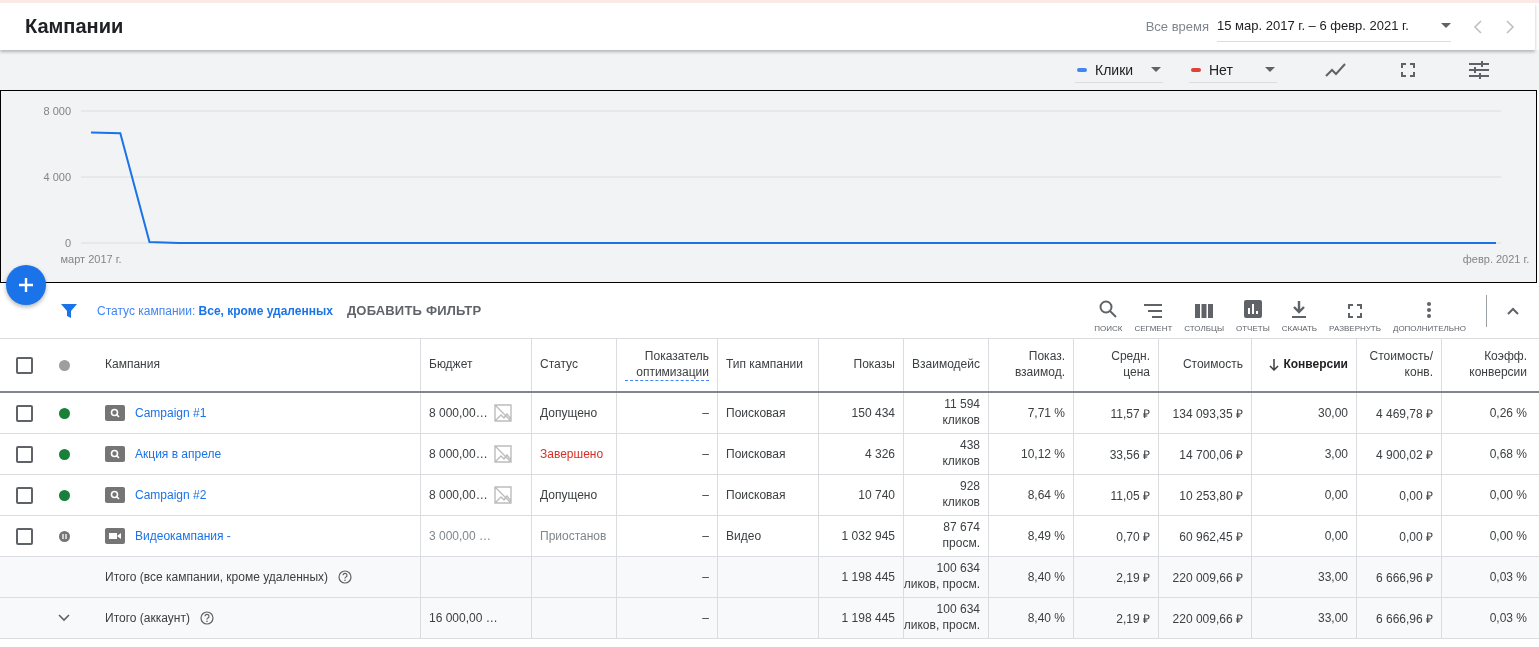  Describe the element at coordinates (1429, 310) in the screenshot. I see `toolbar-button: ДОПОЛНИТЕЛЬНО` at that location.